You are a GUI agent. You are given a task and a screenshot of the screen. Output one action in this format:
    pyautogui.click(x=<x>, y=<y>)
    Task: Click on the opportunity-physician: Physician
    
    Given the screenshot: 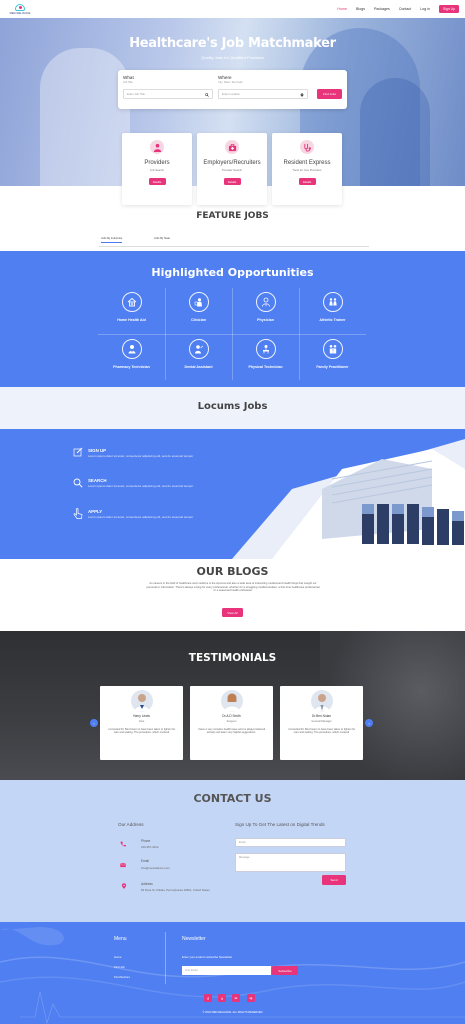 What is the action you would take?
    pyautogui.click(x=265, y=310)
    